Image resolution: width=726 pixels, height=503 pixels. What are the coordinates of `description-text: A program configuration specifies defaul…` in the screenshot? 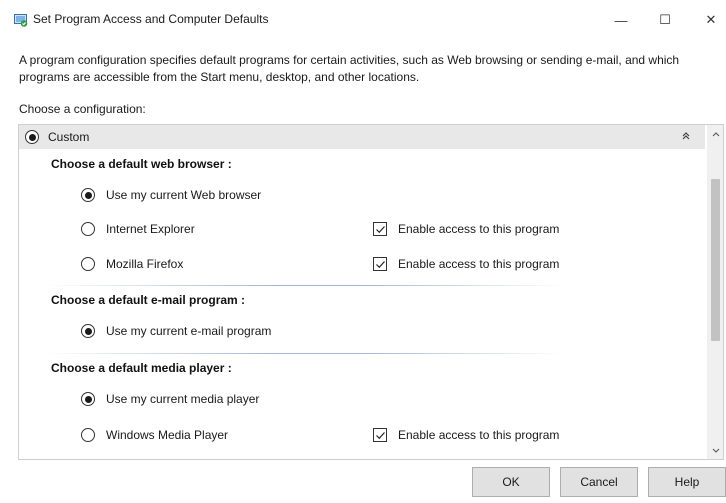 It's located at (349, 68).